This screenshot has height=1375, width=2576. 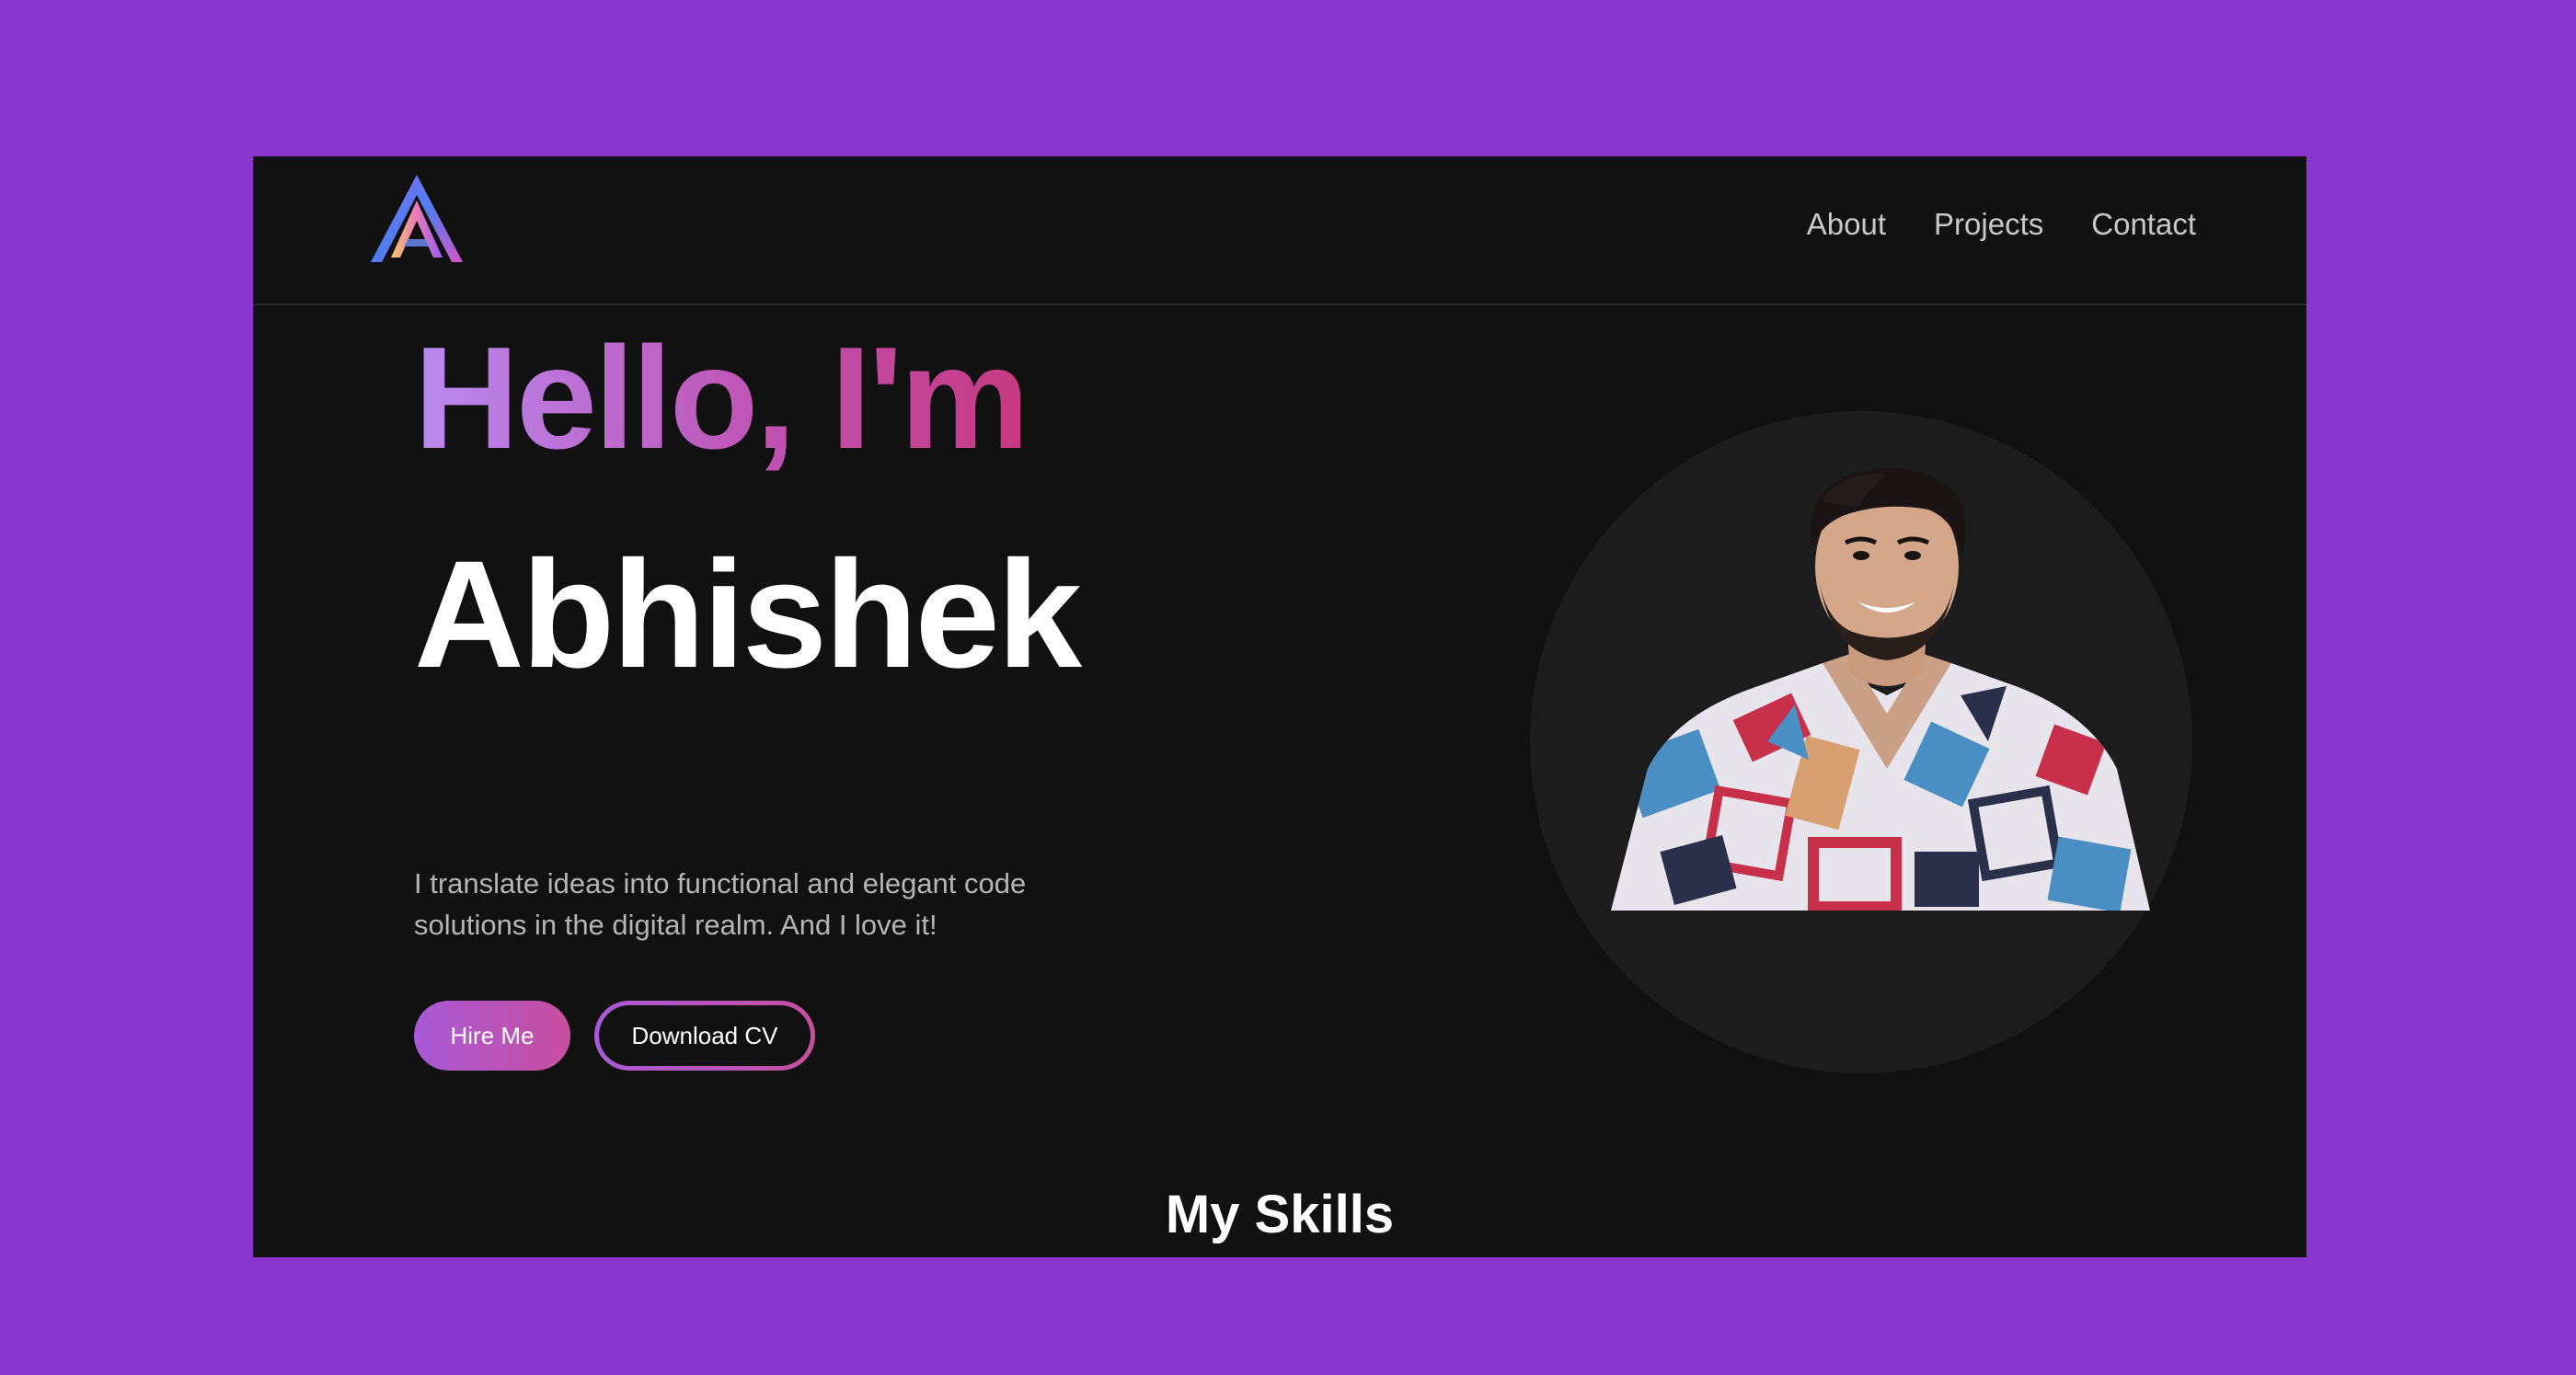 I want to click on nav-link-about: About, so click(x=1846, y=224).